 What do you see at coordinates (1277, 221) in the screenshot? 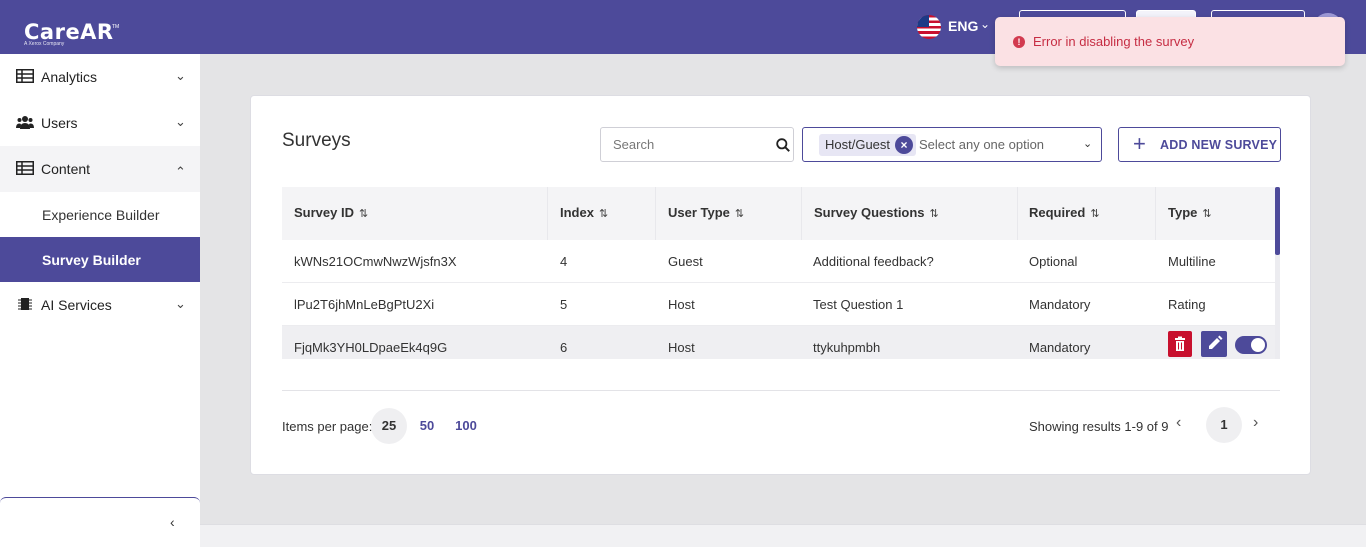
I see `table-scrollbar-thumb` at bounding box center [1277, 221].